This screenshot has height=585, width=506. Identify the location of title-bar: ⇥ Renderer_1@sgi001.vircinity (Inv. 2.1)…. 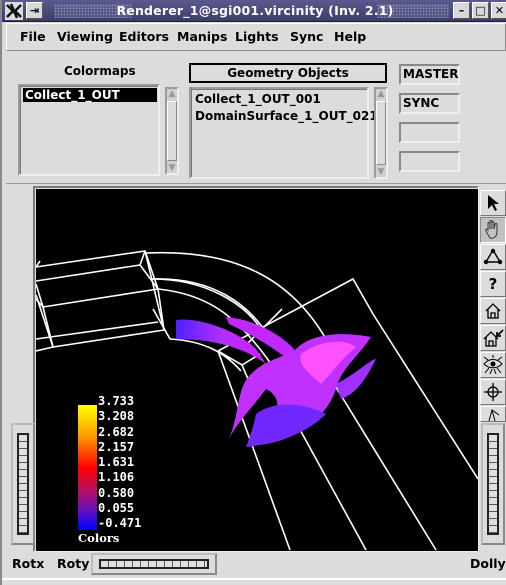
(254, 11).